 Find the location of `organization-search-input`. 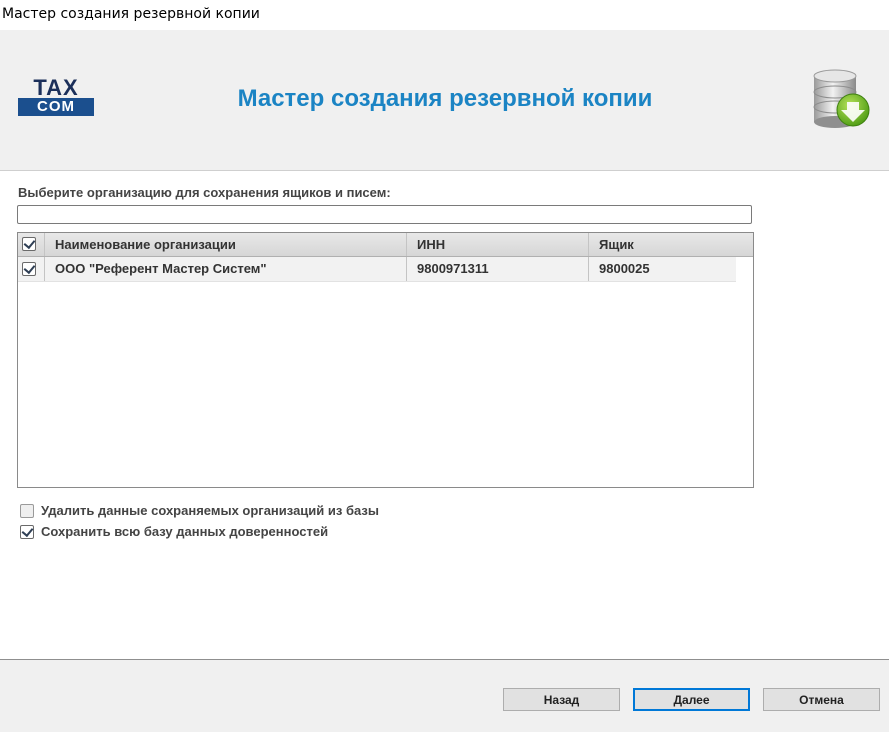

organization-search-input is located at coordinates (384, 214).